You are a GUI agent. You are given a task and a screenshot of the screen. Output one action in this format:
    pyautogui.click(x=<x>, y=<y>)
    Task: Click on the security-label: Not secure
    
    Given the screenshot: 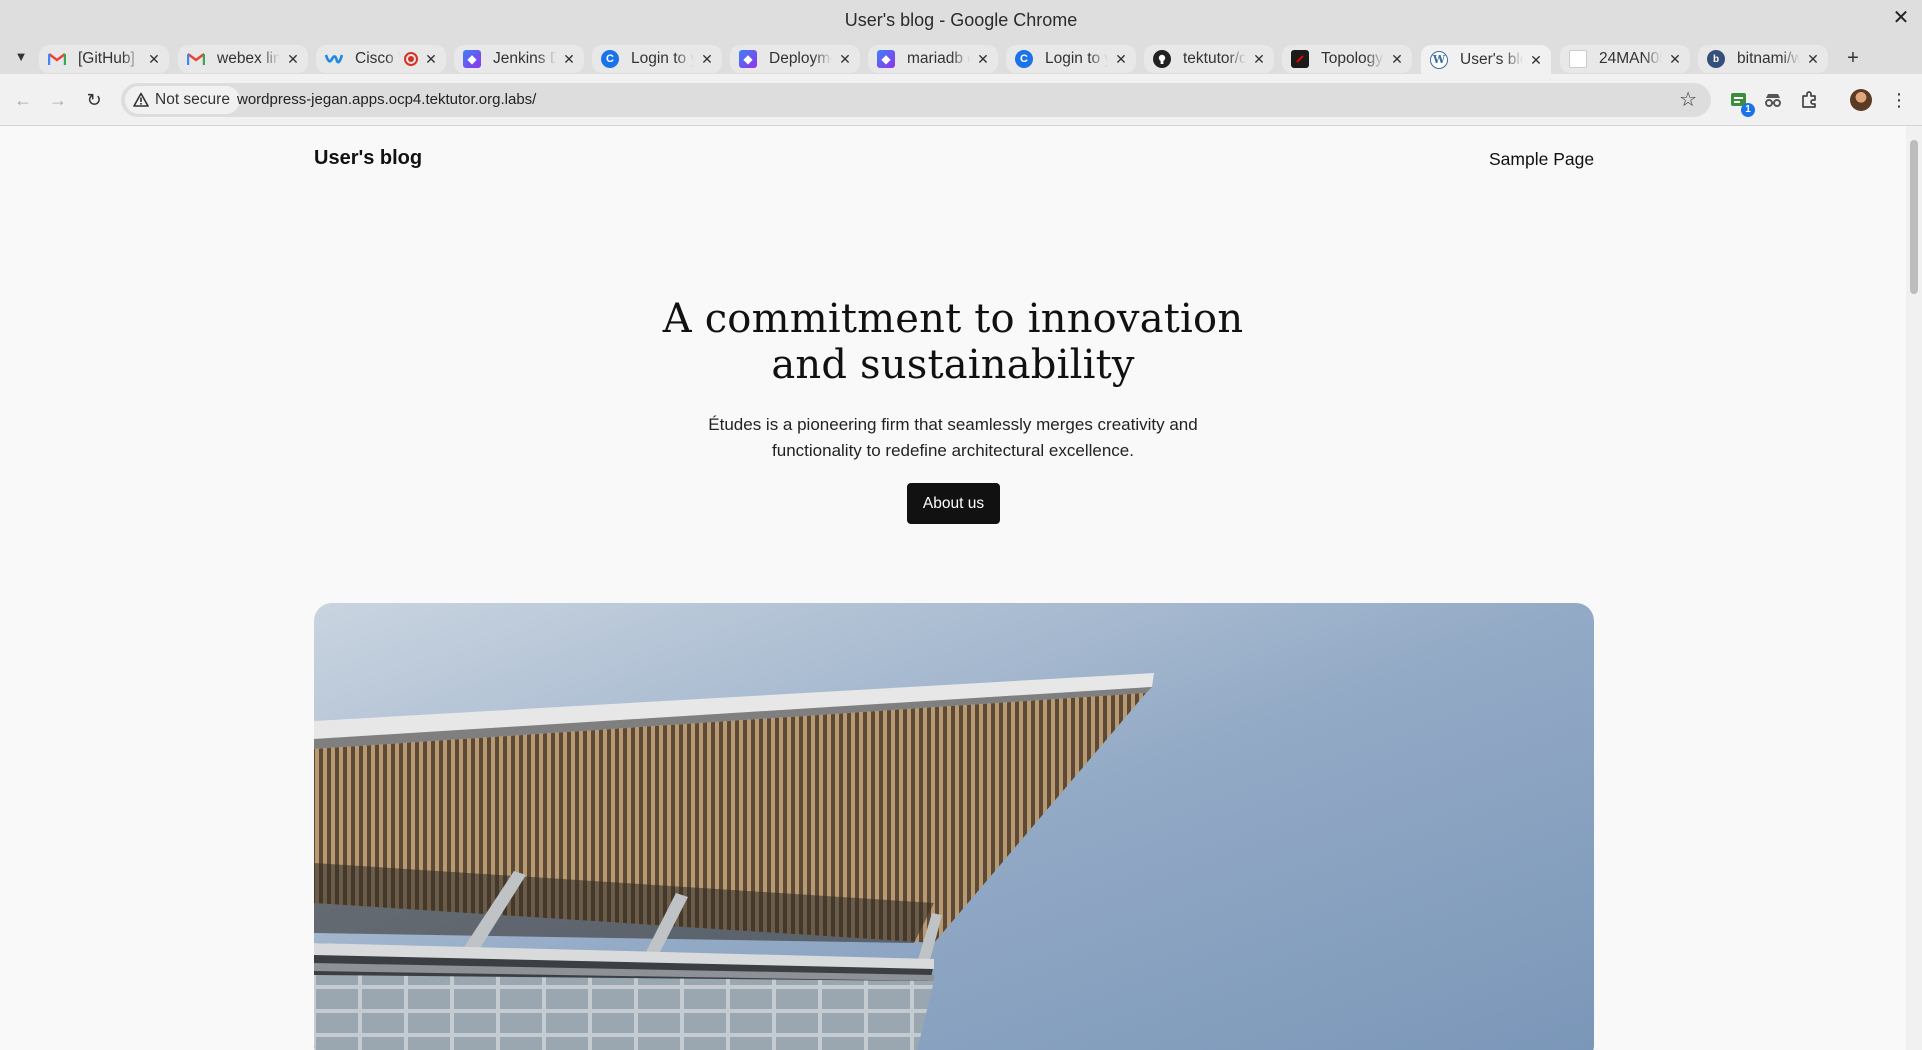 What is the action you would take?
    pyautogui.click(x=192, y=99)
    